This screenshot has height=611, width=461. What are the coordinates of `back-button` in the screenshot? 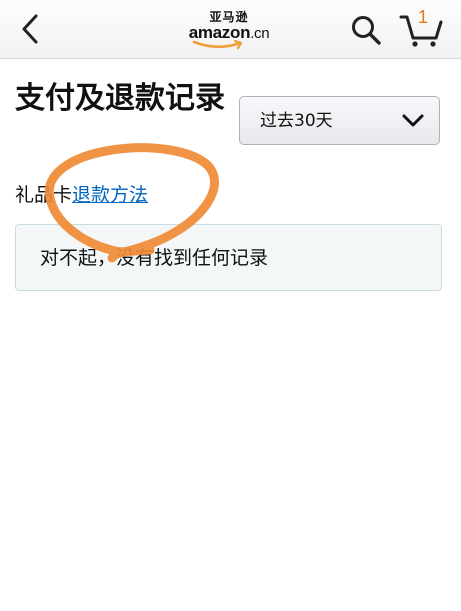 It's located at (30, 29).